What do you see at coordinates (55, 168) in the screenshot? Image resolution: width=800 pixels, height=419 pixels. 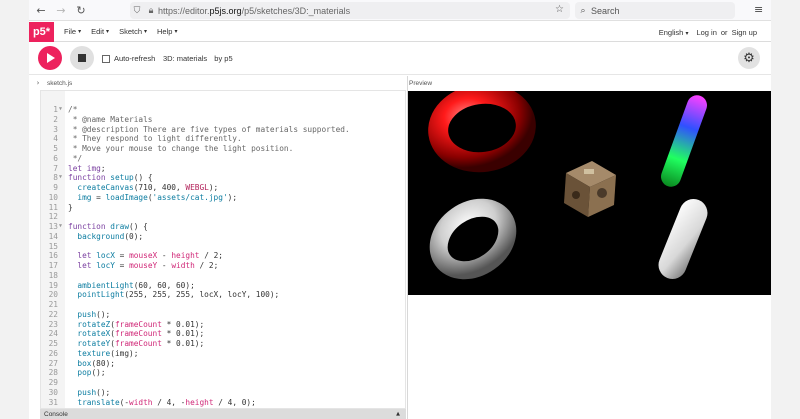 I see `line-number: 7` at bounding box center [55, 168].